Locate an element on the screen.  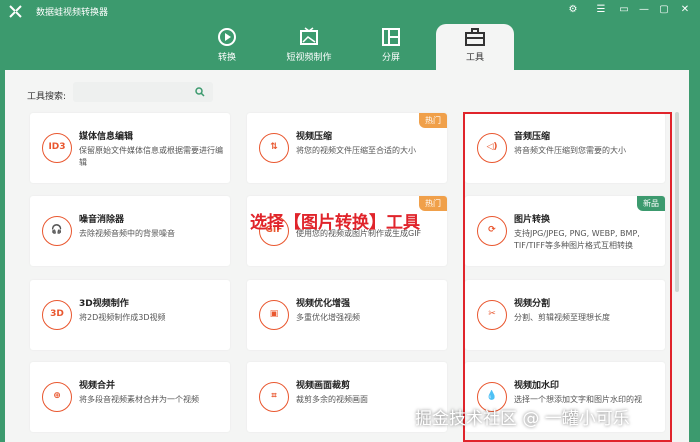
card-video-merge: ⊕ 视频合并 将多段音视频素材合并为一个视频 is located at coordinates (130, 397).